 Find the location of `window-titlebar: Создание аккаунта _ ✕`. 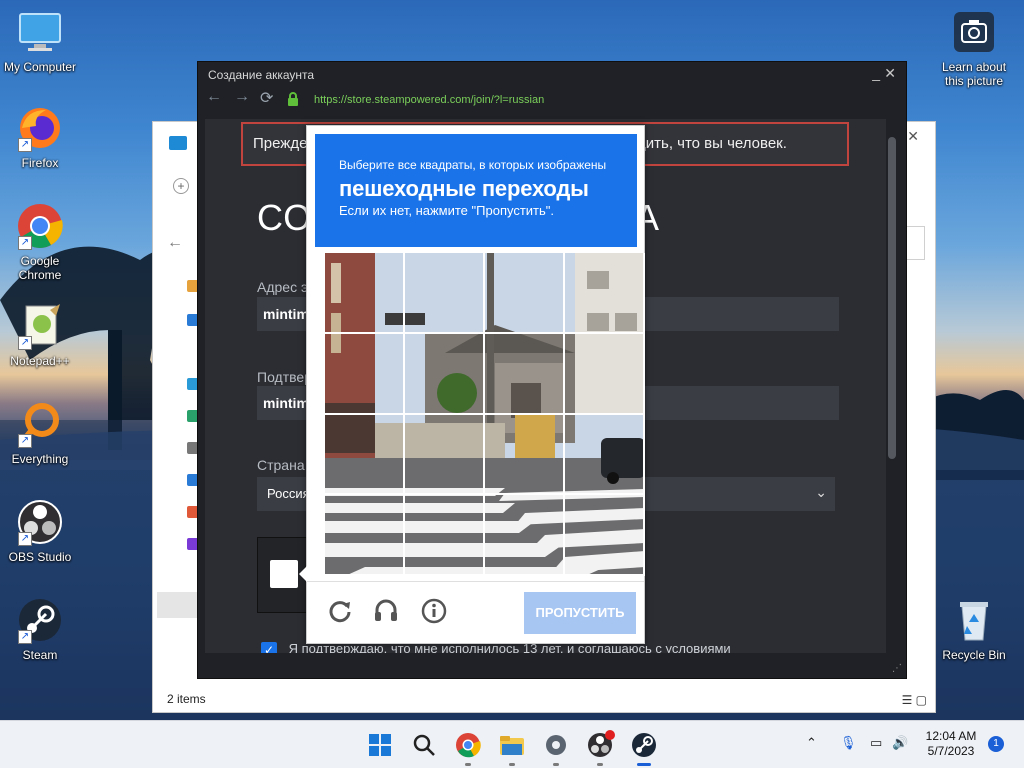

window-titlebar: Создание аккаунта _ ✕ is located at coordinates (552, 75).